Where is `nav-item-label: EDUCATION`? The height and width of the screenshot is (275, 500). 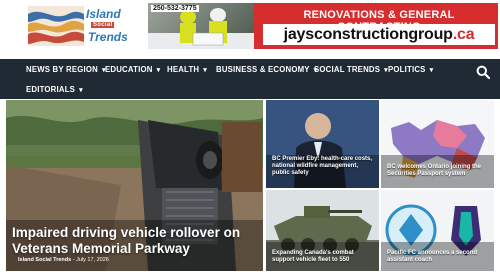
nav-item-label: EDUCATION is located at coordinates (129, 69).